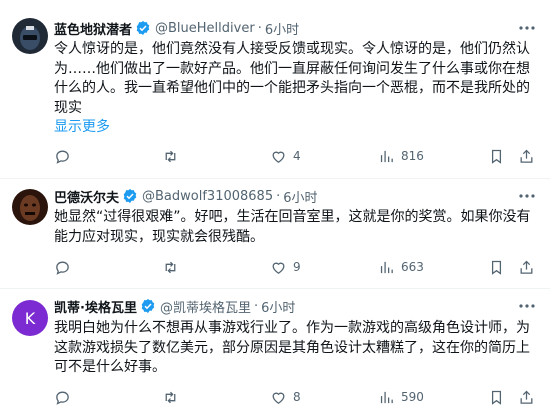 Image resolution: width=550 pixels, height=411 pixels. I want to click on views-button: 663, so click(401, 267).